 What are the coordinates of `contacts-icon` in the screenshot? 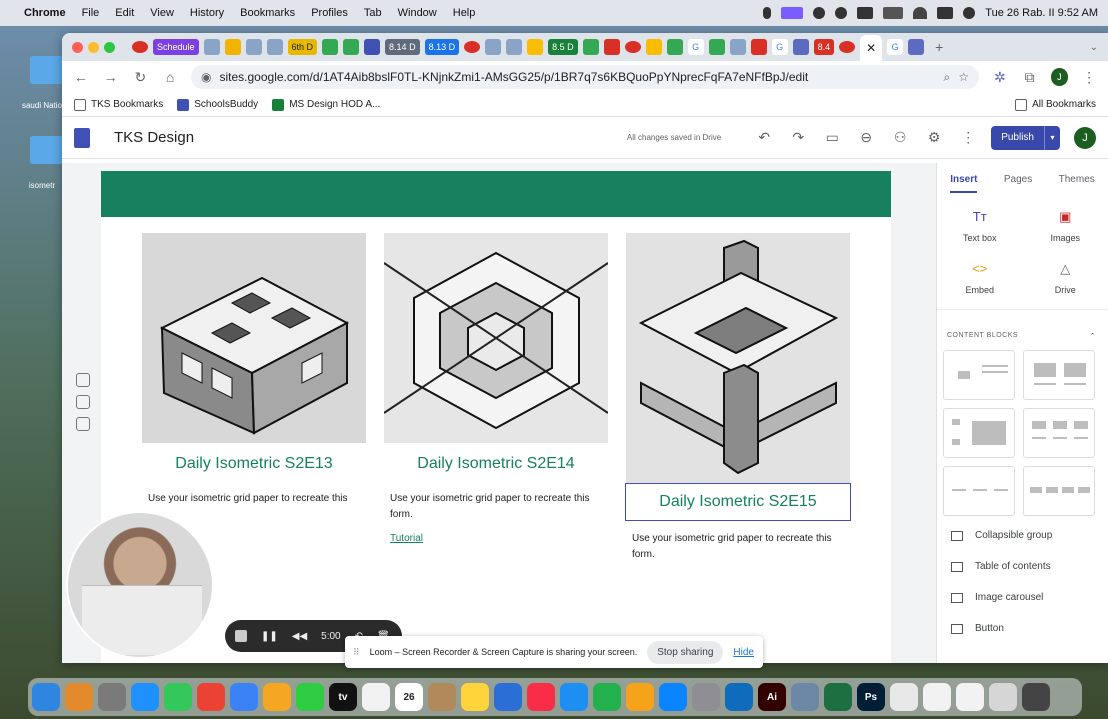 It's located at (442, 697).